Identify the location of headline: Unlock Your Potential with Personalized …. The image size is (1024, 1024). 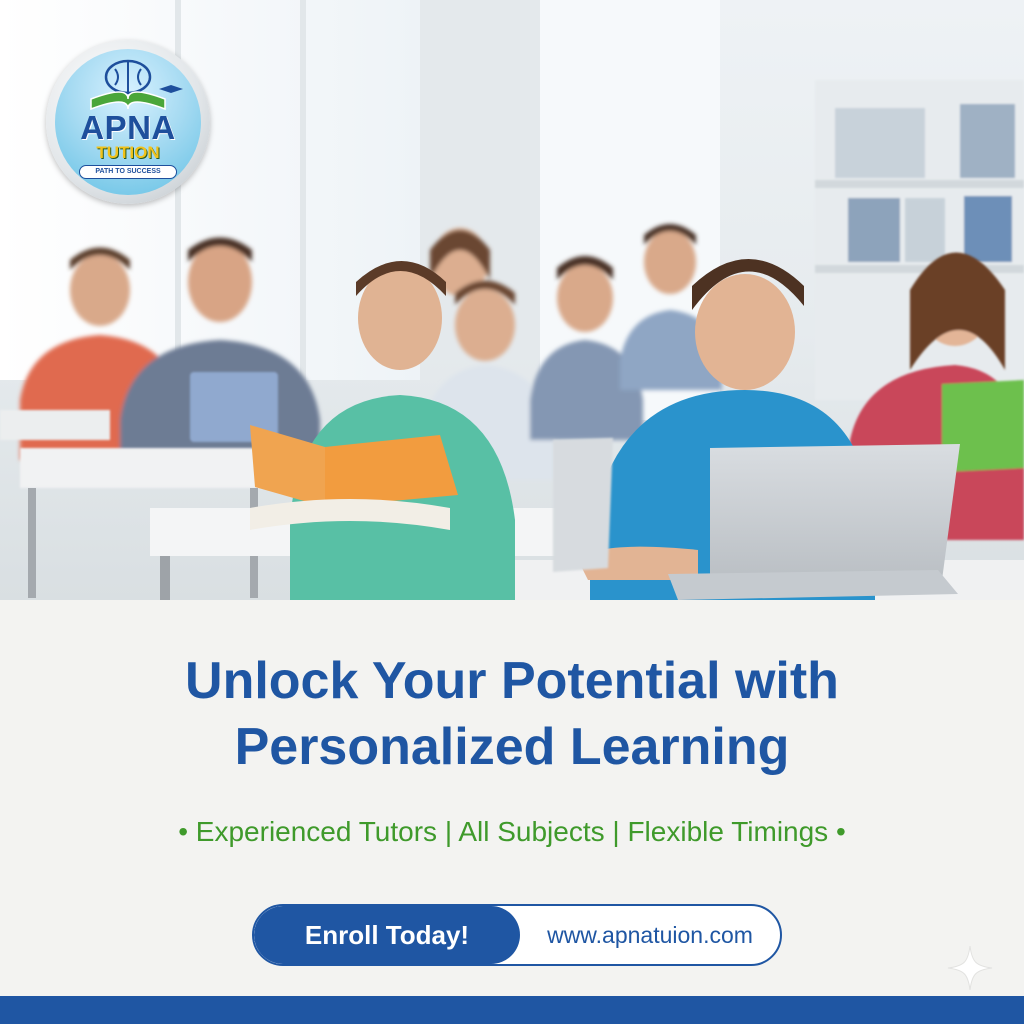
(512, 714).